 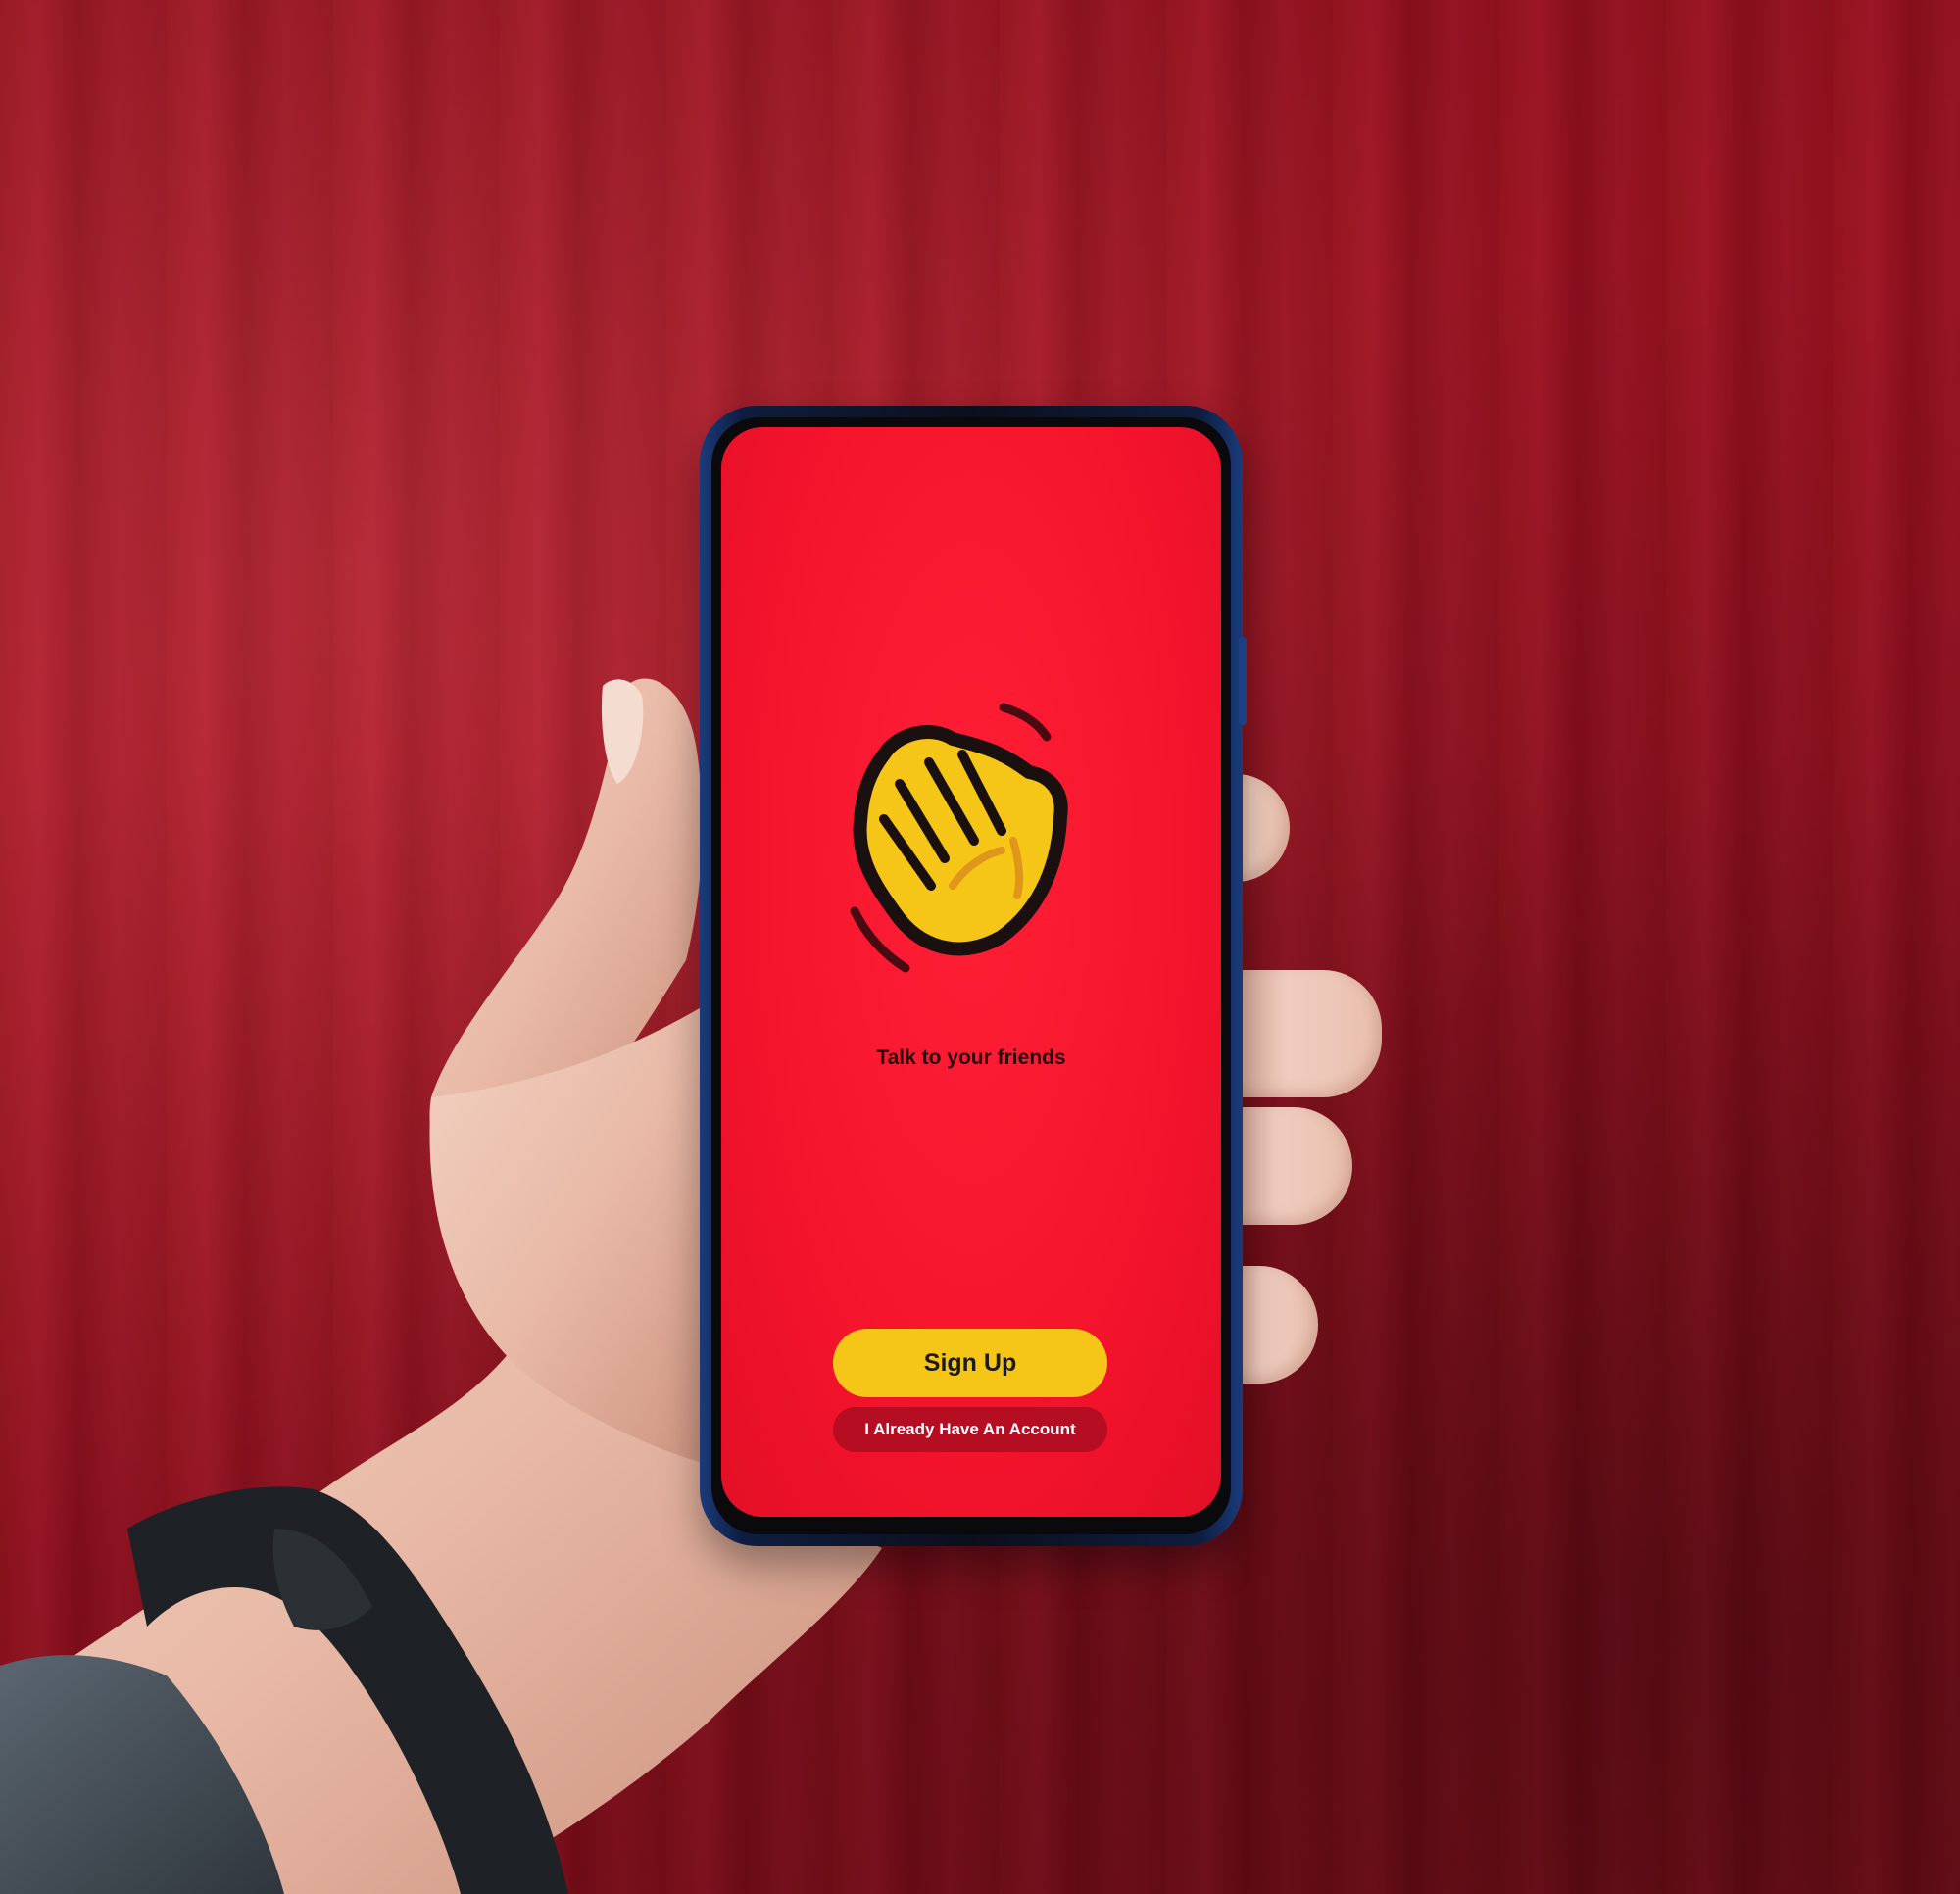 What do you see at coordinates (1303, 1033) in the screenshot?
I see `middle-finger` at bounding box center [1303, 1033].